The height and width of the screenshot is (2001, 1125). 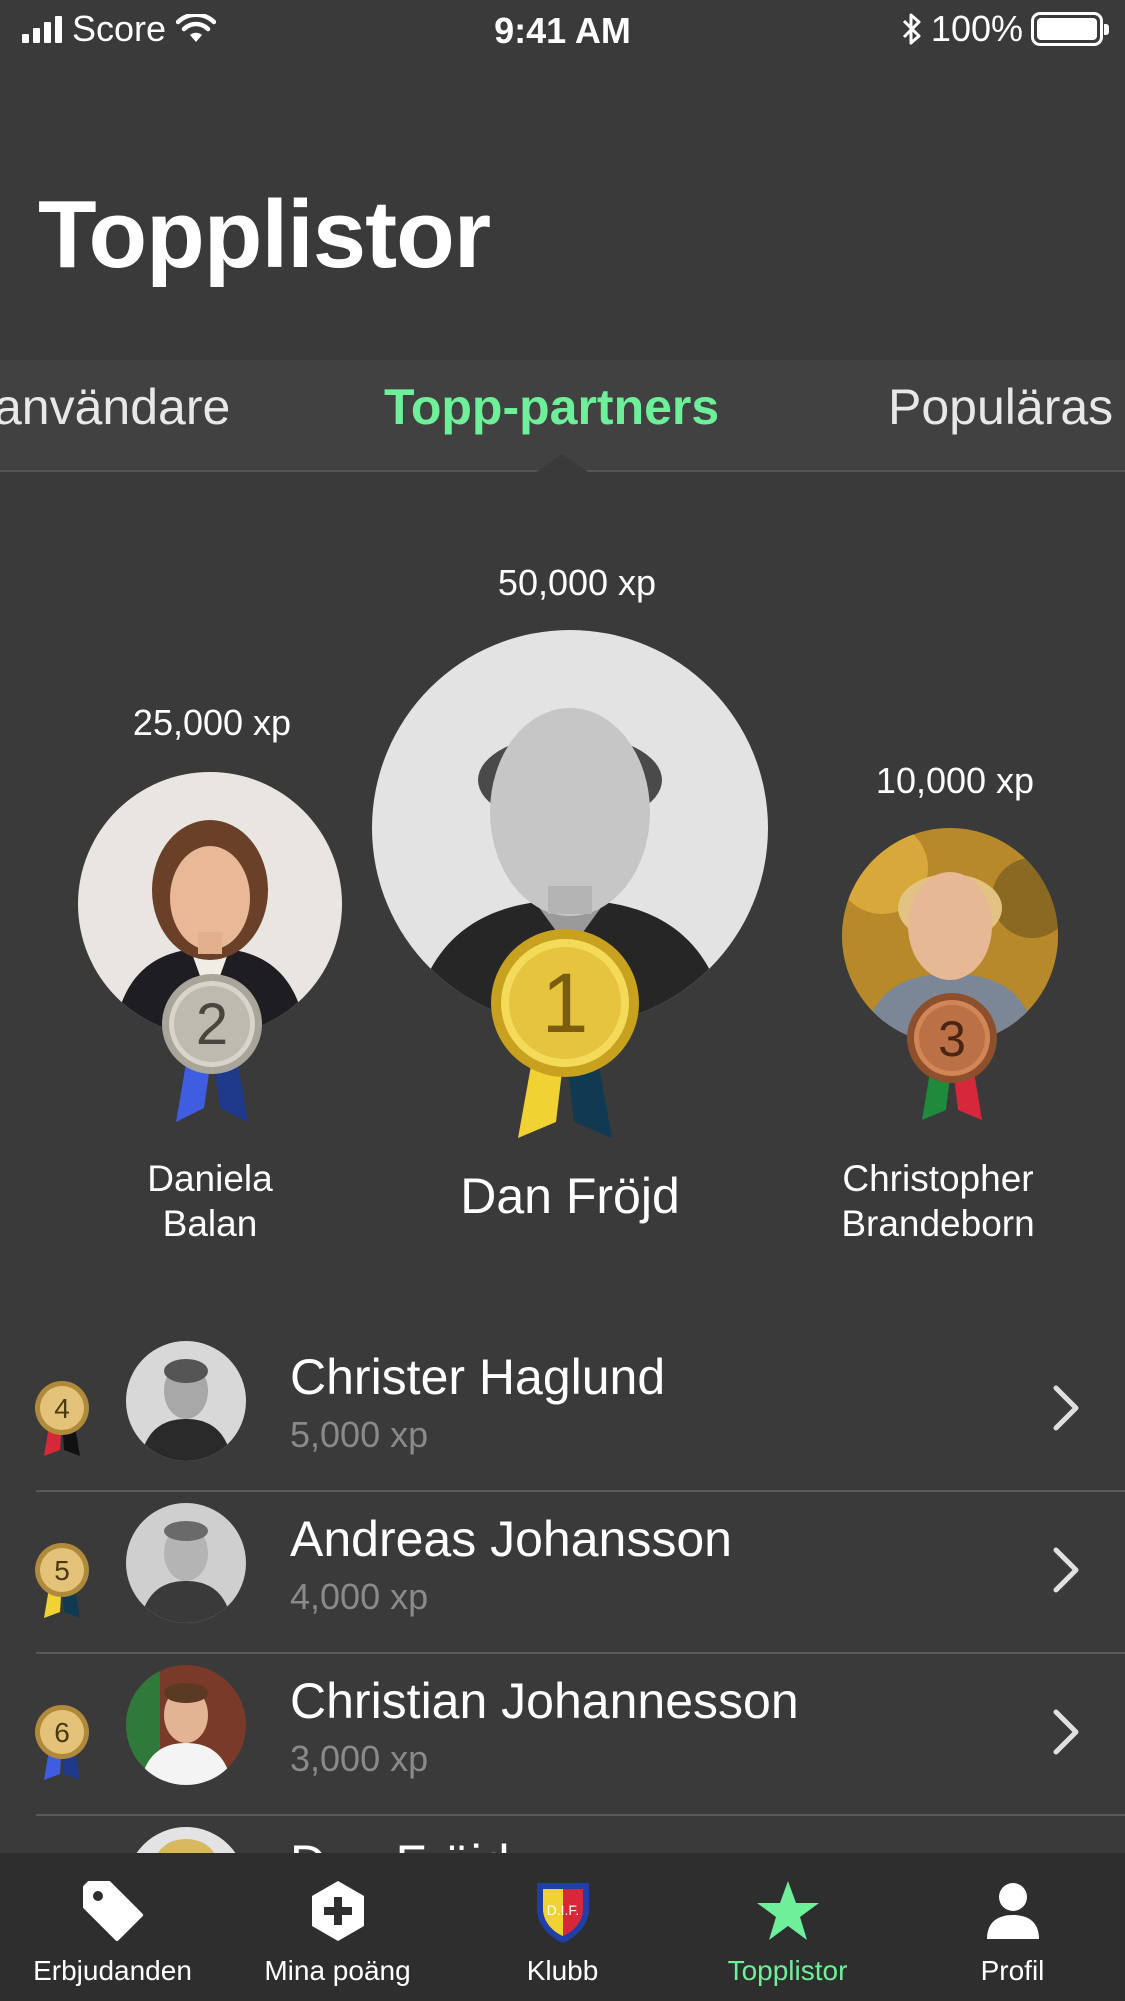 I want to click on battery-icon, so click(x=1070, y=29).